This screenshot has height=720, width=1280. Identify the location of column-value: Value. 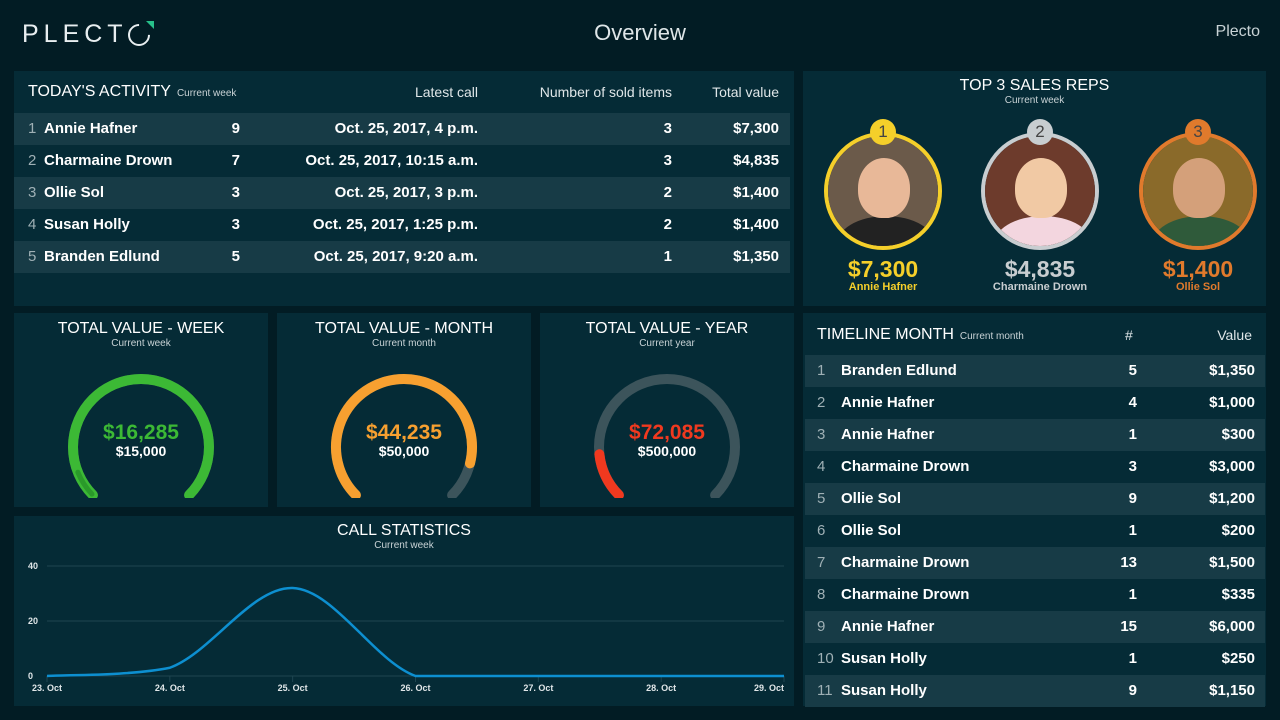
(1234, 335).